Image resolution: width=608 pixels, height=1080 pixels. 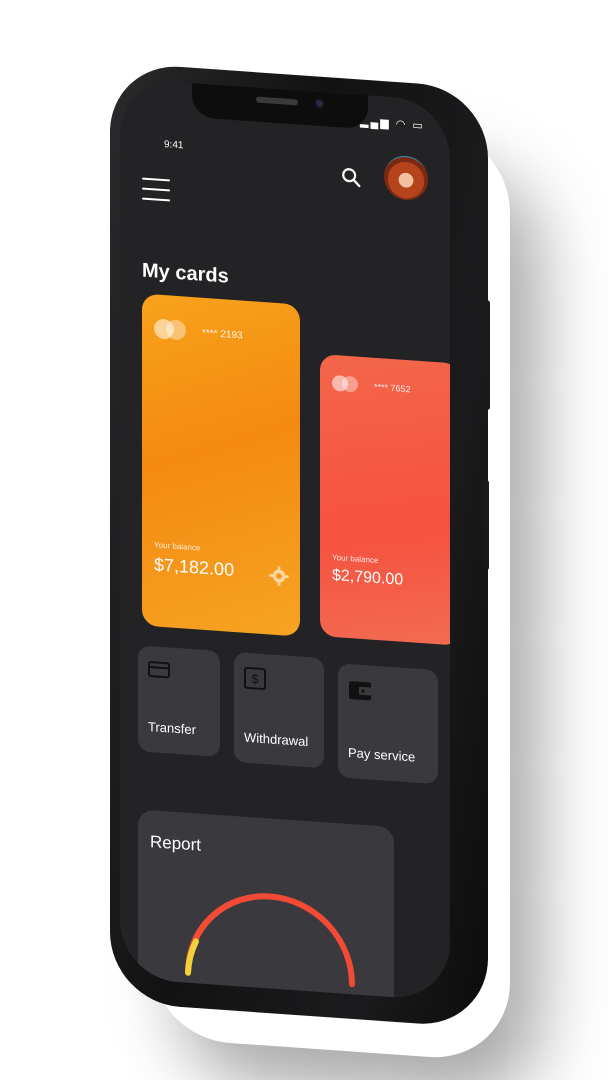 I want to click on card-number: **** 2193, so click(x=222, y=334).